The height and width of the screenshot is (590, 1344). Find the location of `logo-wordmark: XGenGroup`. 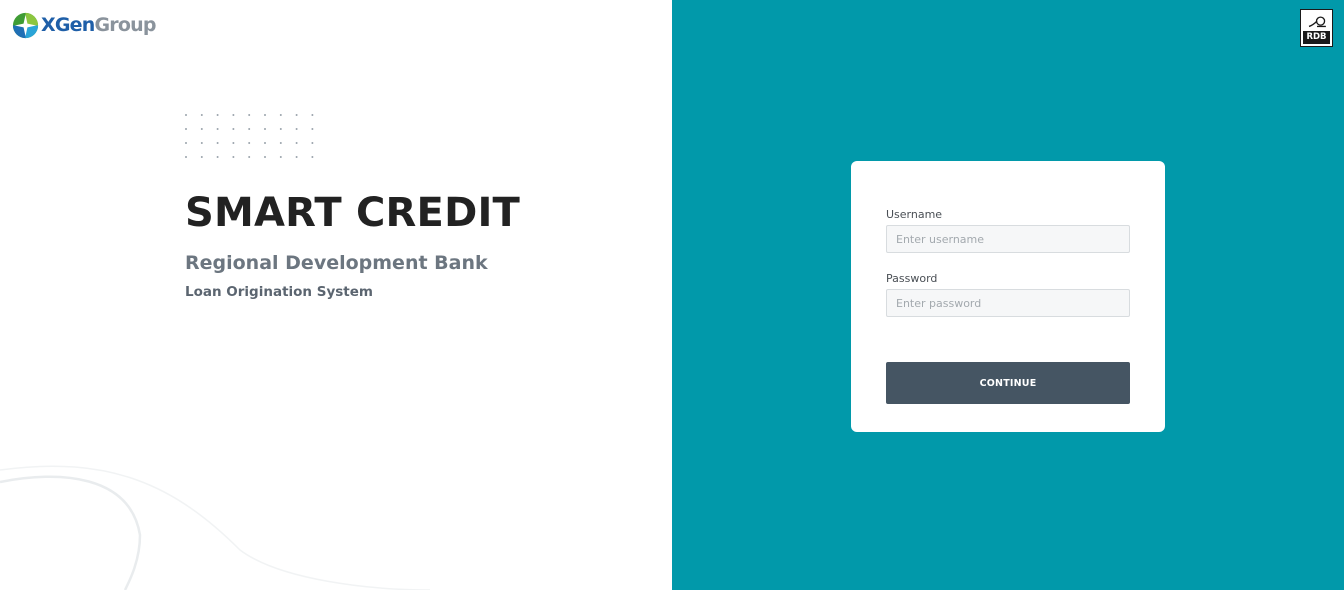

logo-wordmark: XGenGroup is located at coordinates (98, 24).